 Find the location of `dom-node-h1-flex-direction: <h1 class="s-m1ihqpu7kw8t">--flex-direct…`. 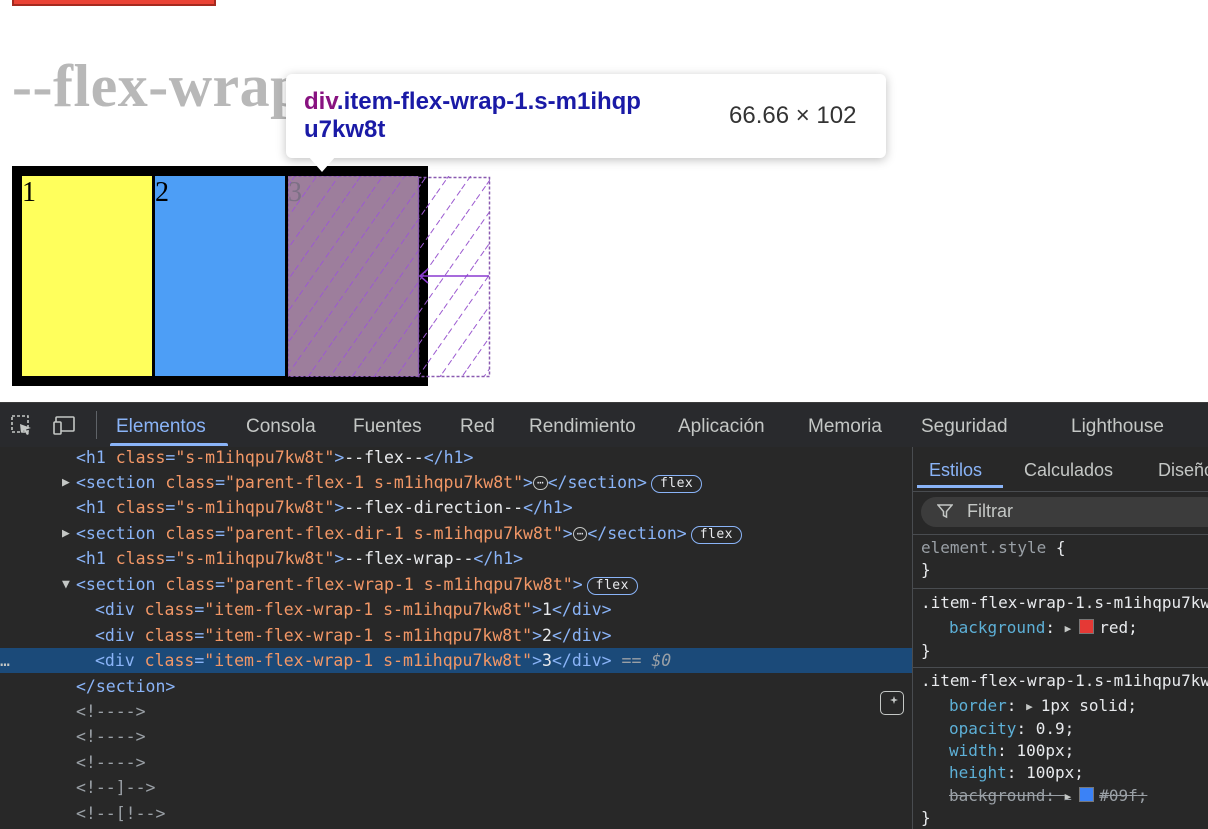

dom-node-h1-flex-direction: <h1 class="s-m1ihqpu7kw8t">--flex-direct… is located at coordinates (456, 507).